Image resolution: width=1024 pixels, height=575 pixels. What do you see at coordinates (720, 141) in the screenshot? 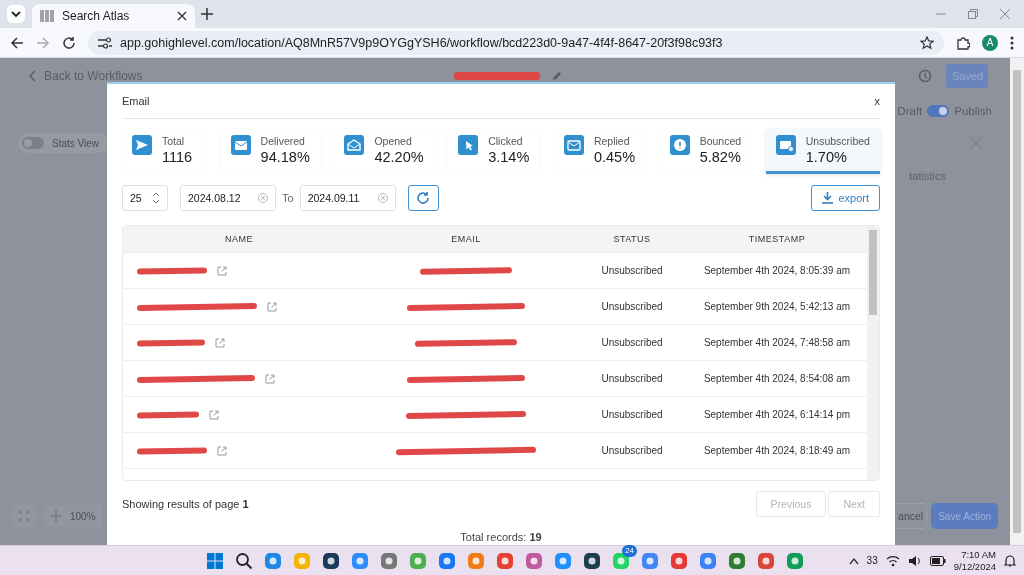
I see `stat-label: Bounced` at bounding box center [720, 141].